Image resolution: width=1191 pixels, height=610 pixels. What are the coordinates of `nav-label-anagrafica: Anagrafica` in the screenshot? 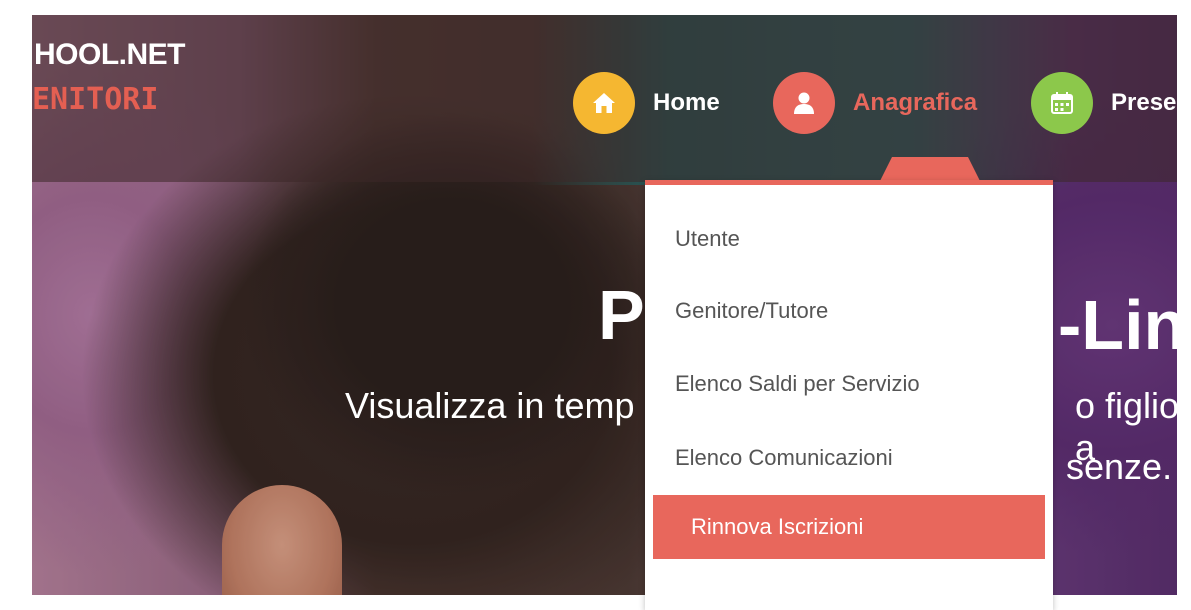 It's located at (915, 102).